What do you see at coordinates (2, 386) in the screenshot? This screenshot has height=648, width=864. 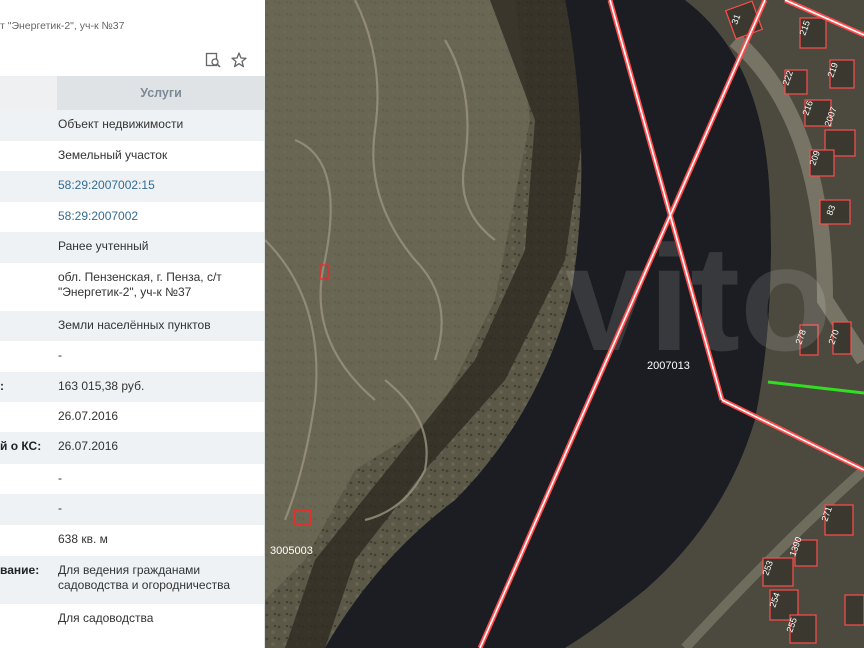 I see `attribute-label: :` at bounding box center [2, 386].